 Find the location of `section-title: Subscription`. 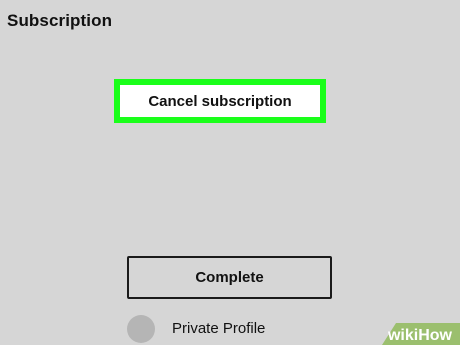

section-title: Subscription is located at coordinates (60, 20).